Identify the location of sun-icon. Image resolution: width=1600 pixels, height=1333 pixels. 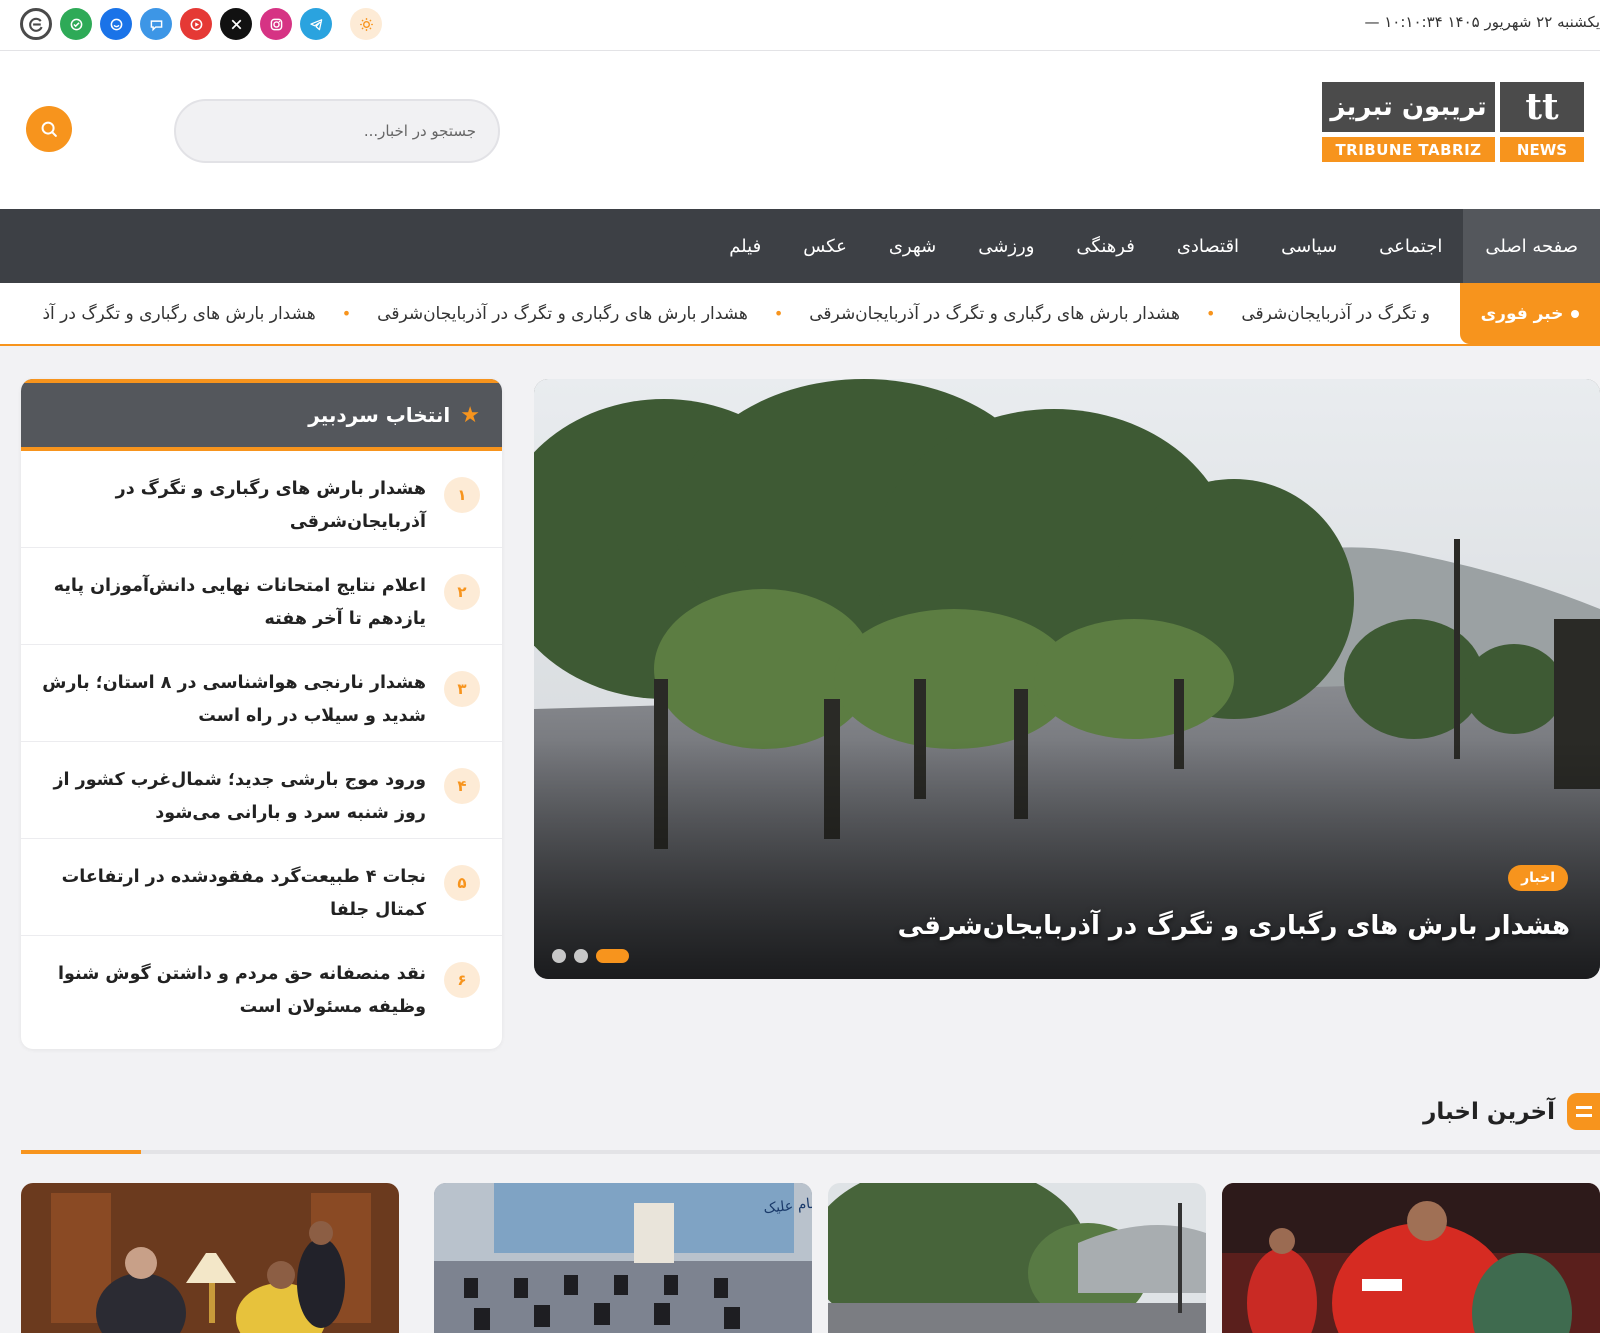
(366, 24).